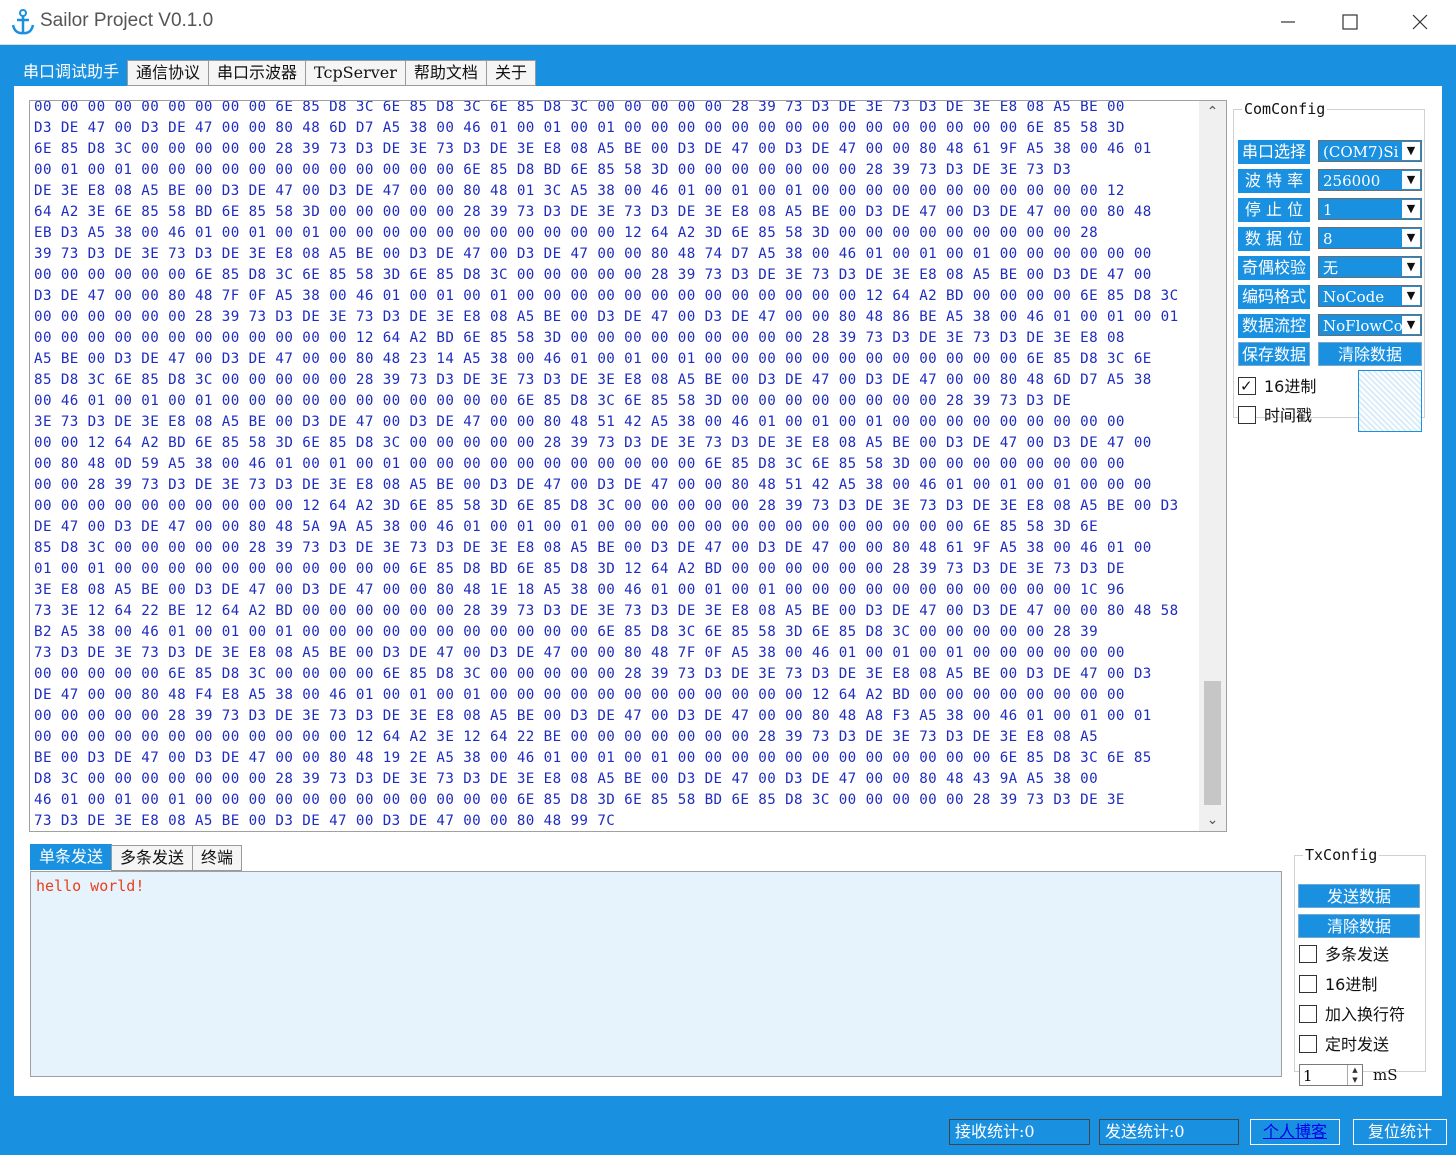 Image resolution: width=1456 pixels, height=1155 pixels. Describe the element at coordinates (1308, 1043) in the screenshot. I see `timed-send-checkbox` at that location.